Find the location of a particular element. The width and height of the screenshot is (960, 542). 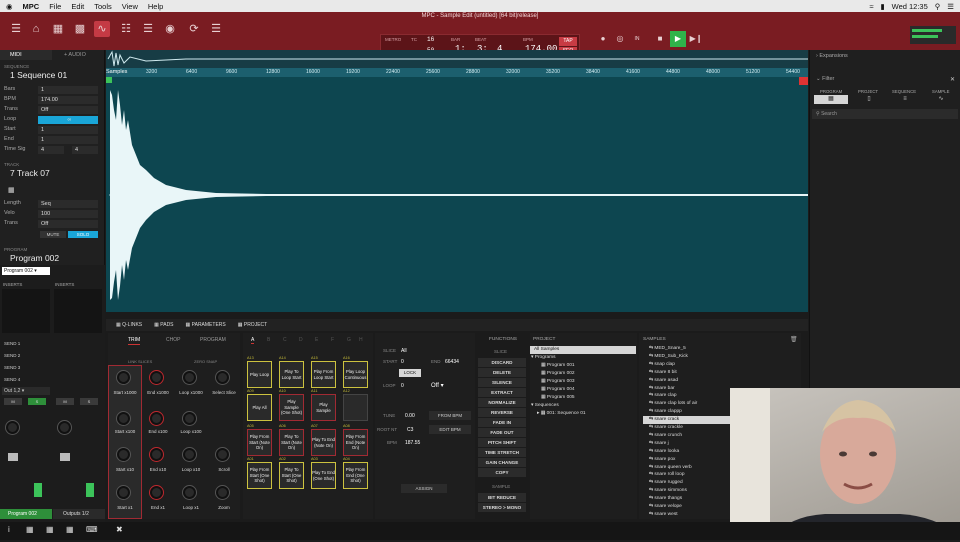

sample-item: ⇆ snare clap is located at coordinates (687, 396).